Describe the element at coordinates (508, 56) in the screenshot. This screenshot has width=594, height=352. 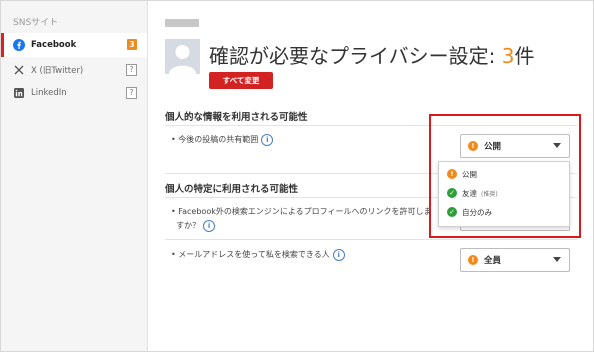
I see `issue-count: 3` at that location.